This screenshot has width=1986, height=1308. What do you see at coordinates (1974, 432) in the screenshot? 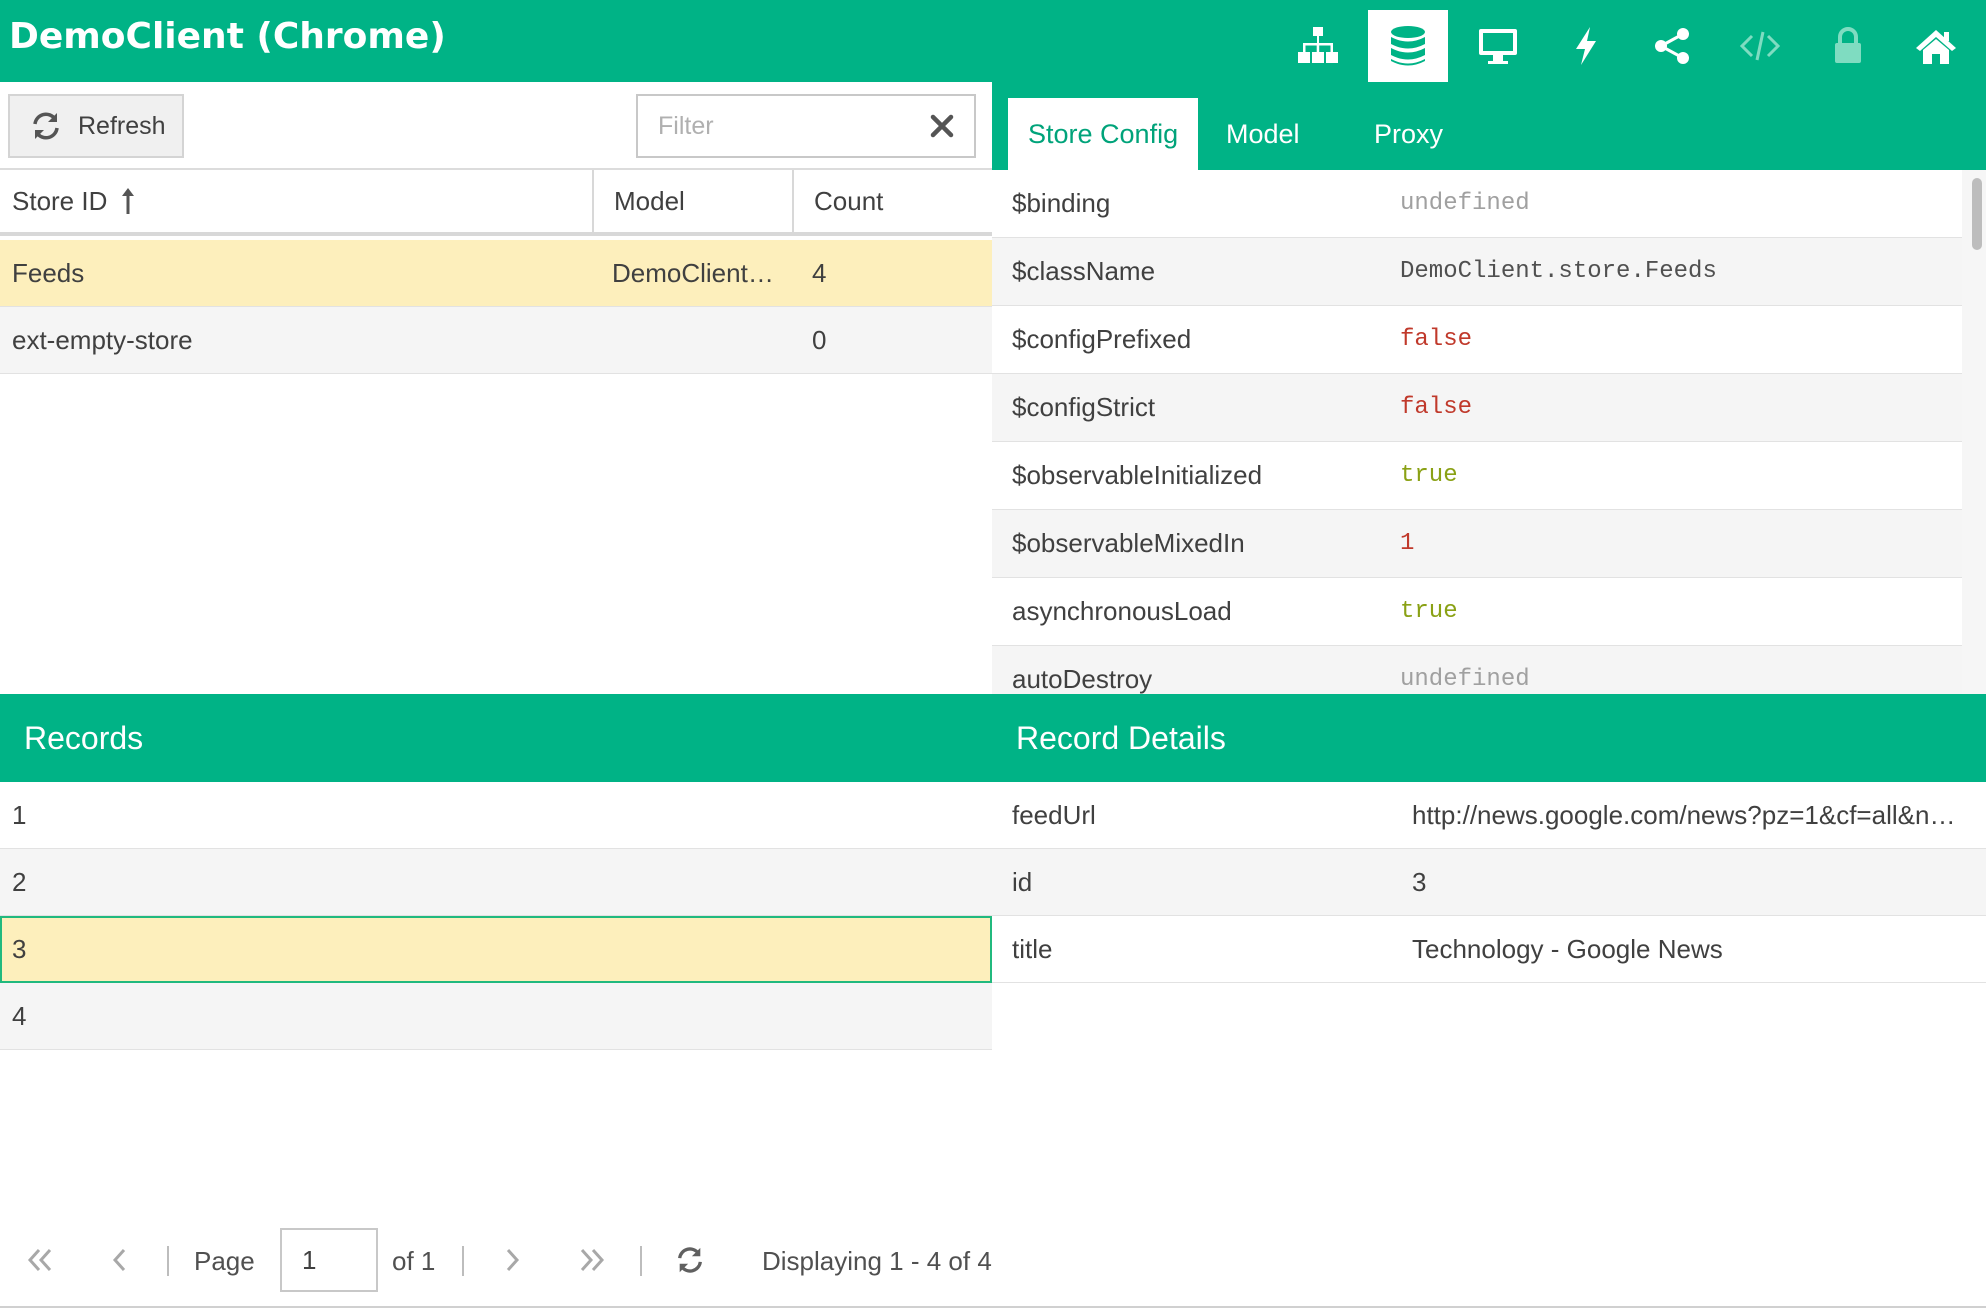
I see `config-scrollbar` at bounding box center [1974, 432].